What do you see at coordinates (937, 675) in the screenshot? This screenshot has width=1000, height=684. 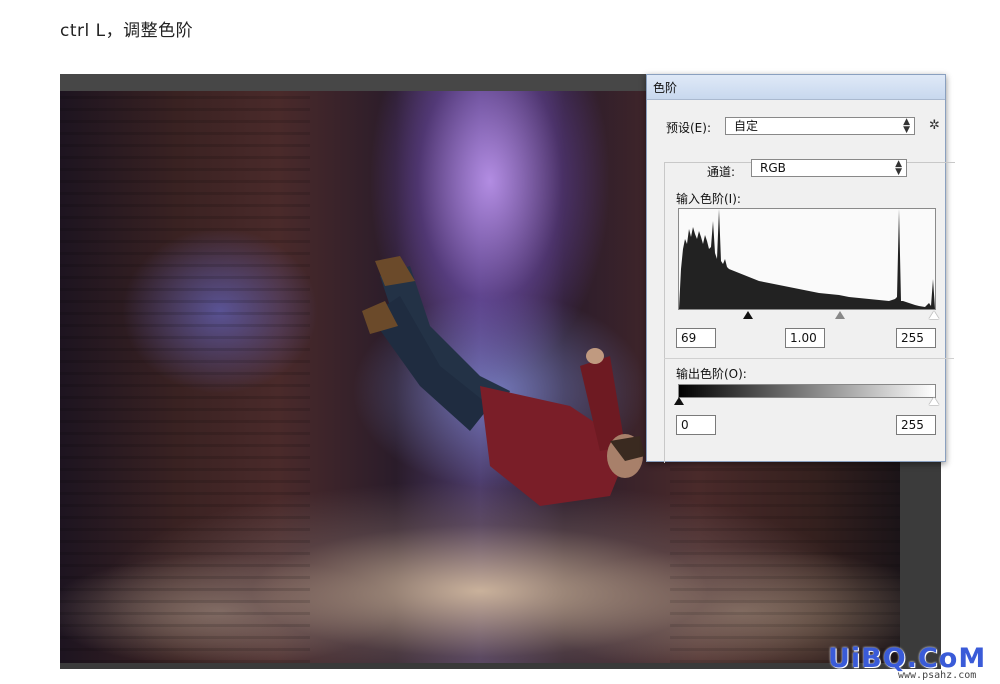 I see `watermark-url: www.psahz.com` at bounding box center [937, 675].